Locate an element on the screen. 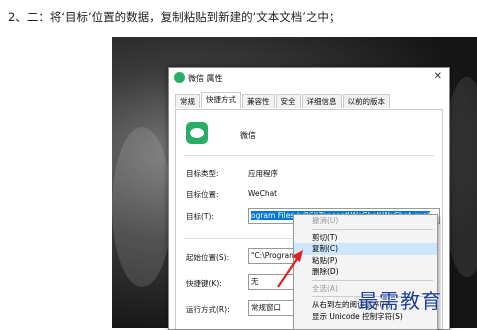 This screenshot has width=477, height=330. menu-item-cut: 剪切(T) is located at coordinates (365, 238).